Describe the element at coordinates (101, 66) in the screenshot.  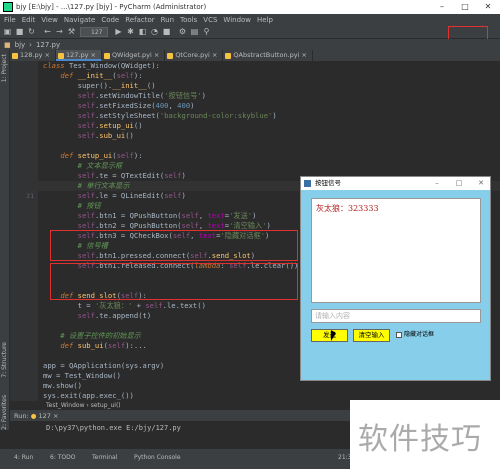
I see `code-line: class Test_Window(QWidget):` at that location.